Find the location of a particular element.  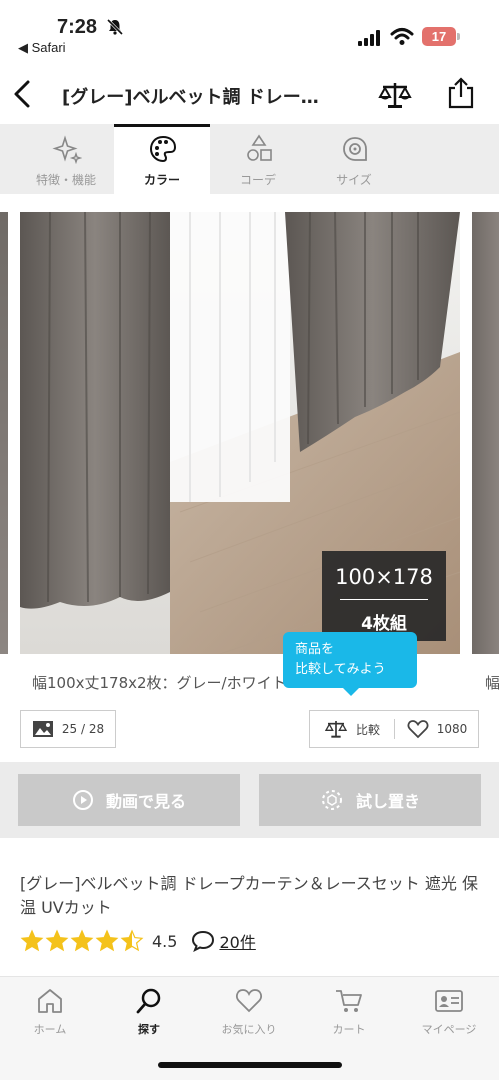

nav-label: マイページ is located at coordinates (449, 1029).